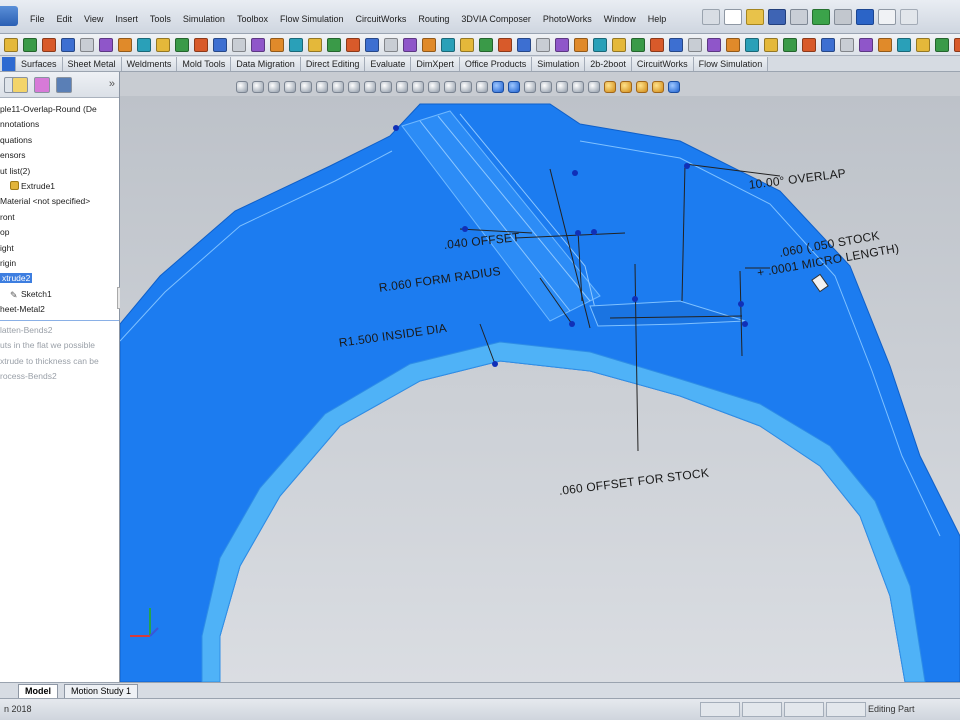  I want to click on shaded-edges-icon, so click(514, 87).